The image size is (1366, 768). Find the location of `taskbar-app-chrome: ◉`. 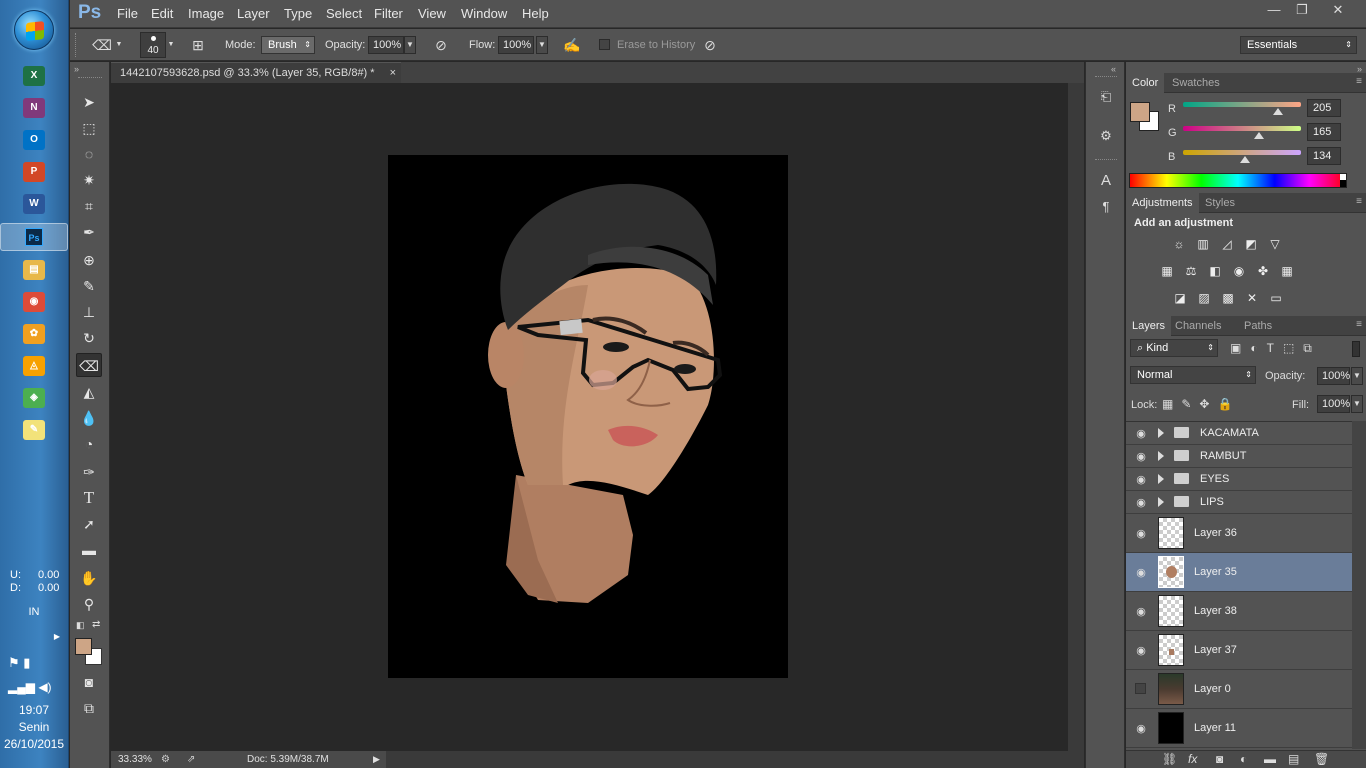

taskbar-app-chrome: ◉ is located at coordinates (34, 302).